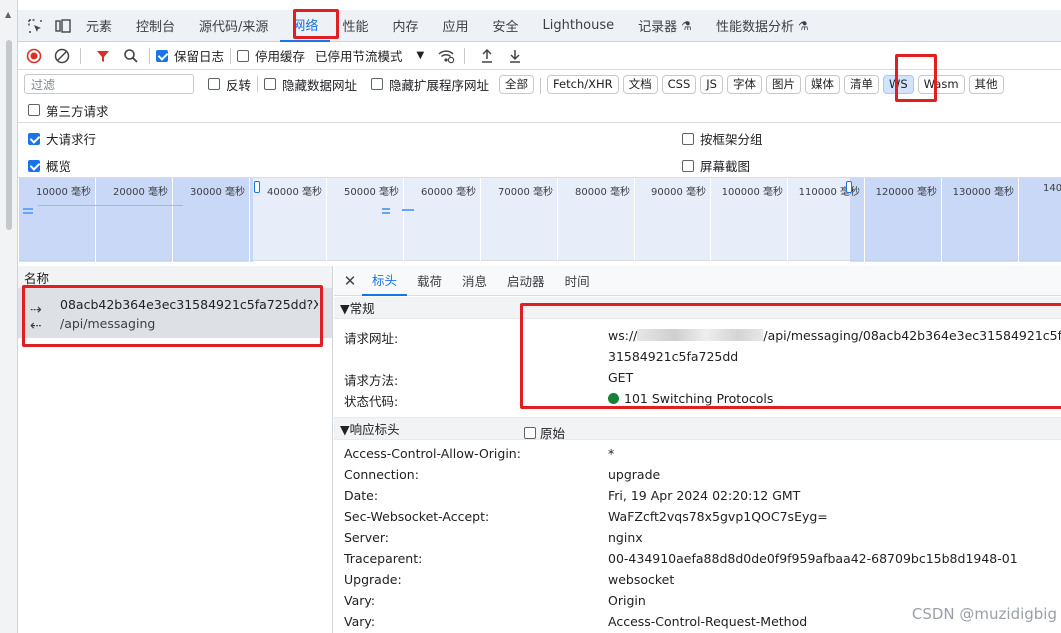 This screenshot has width=1061, height=633. What do you see at coordinates (898, 84) in the screenshot?
I see `filter-ws: WS` at bounding box center [898, 84].